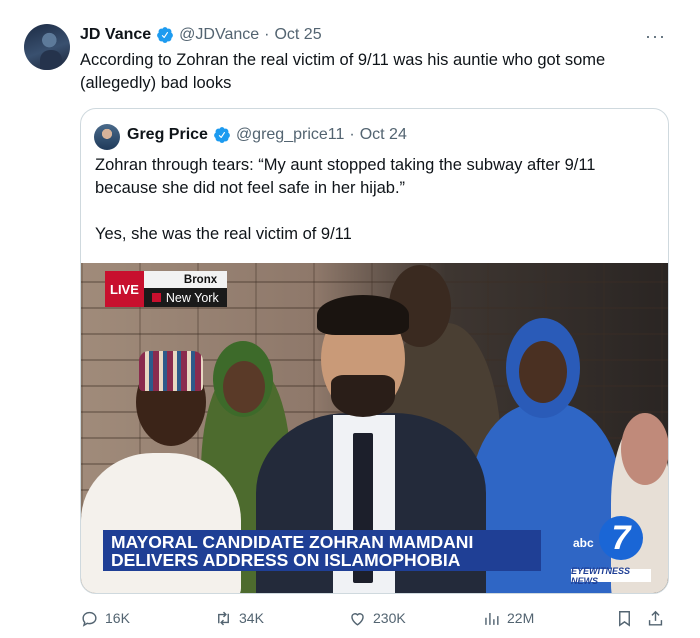 This screenshot has height=638, width=700. I want to click on like-button: 230K, so click(377, 618).